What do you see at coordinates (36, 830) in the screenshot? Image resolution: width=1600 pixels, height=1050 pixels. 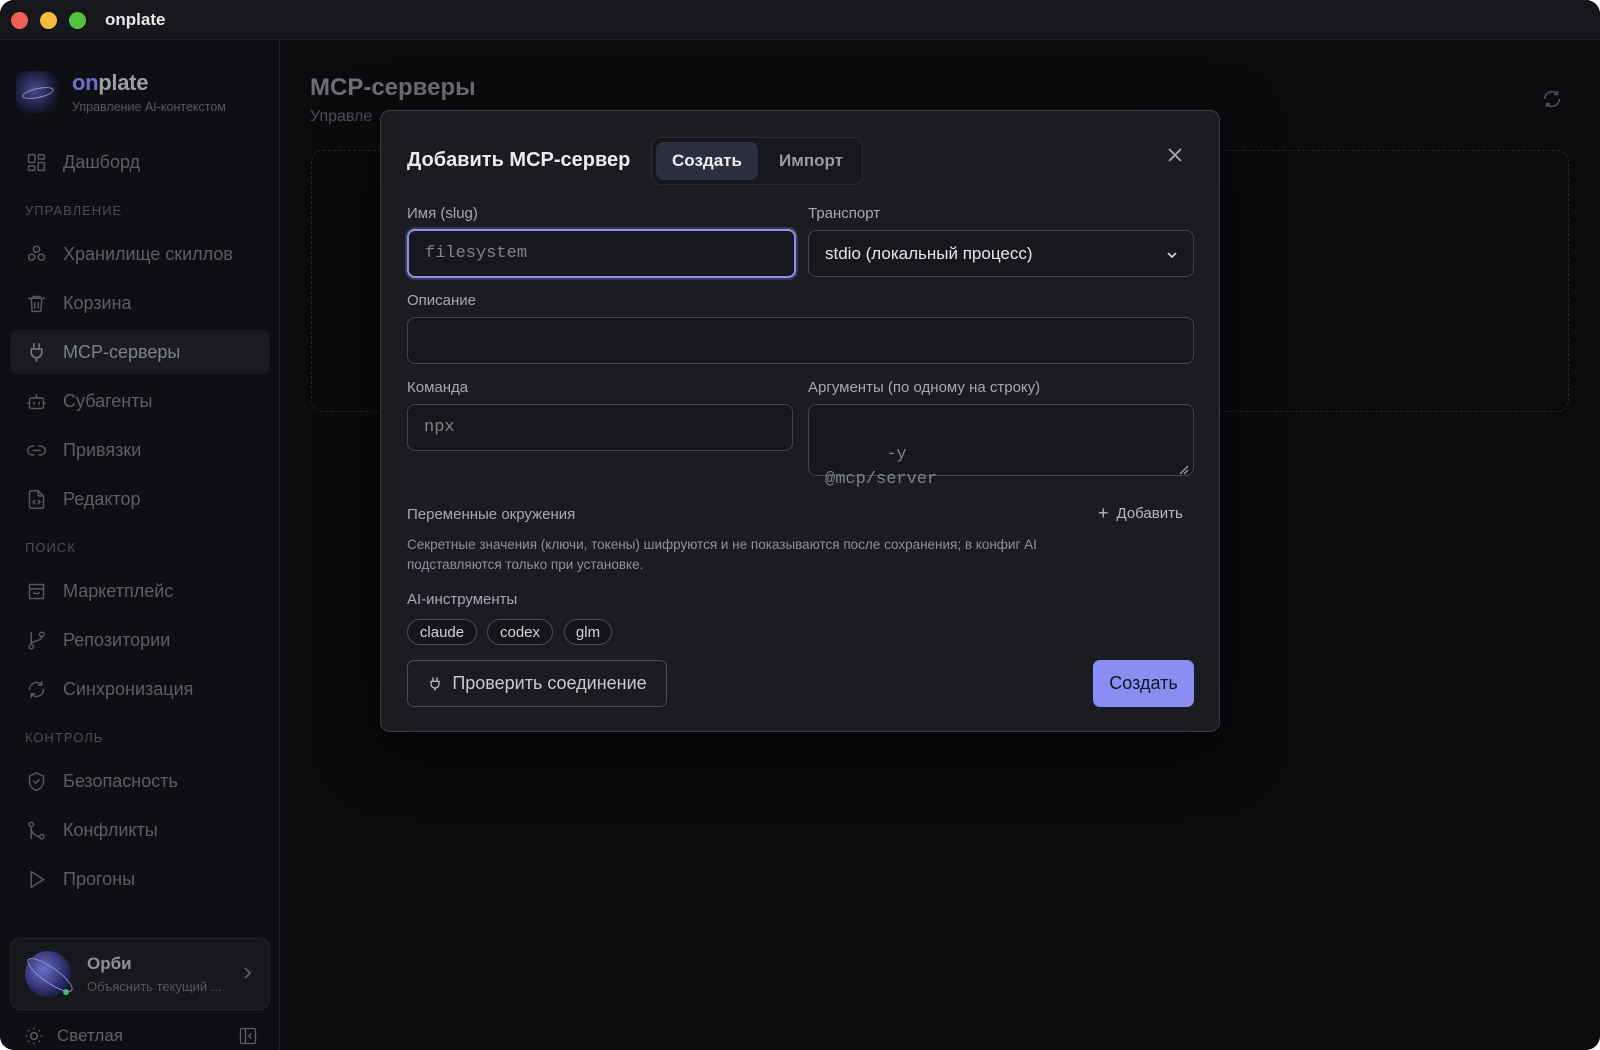 I see `git-merge-icon` at bounding box center [36, 830].